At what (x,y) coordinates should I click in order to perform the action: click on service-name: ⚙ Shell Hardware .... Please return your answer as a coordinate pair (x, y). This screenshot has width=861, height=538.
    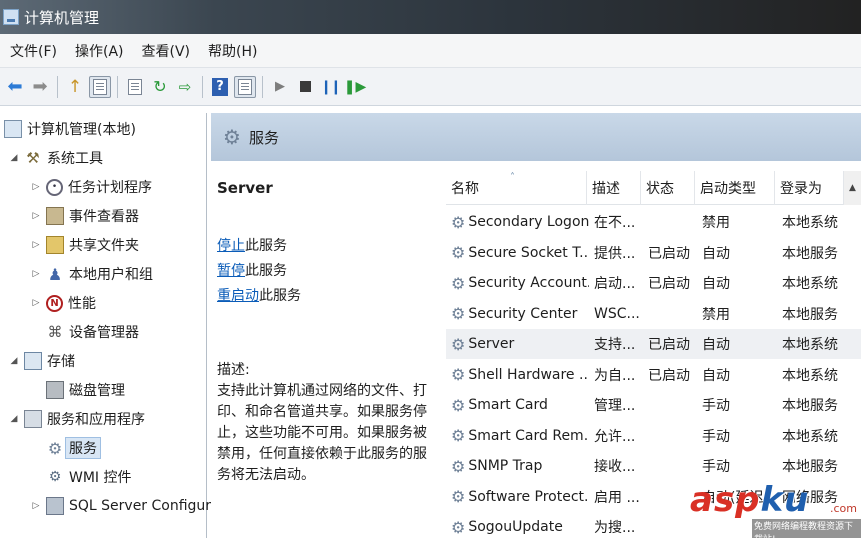
    Looking at the image, I should click on (520, 374).